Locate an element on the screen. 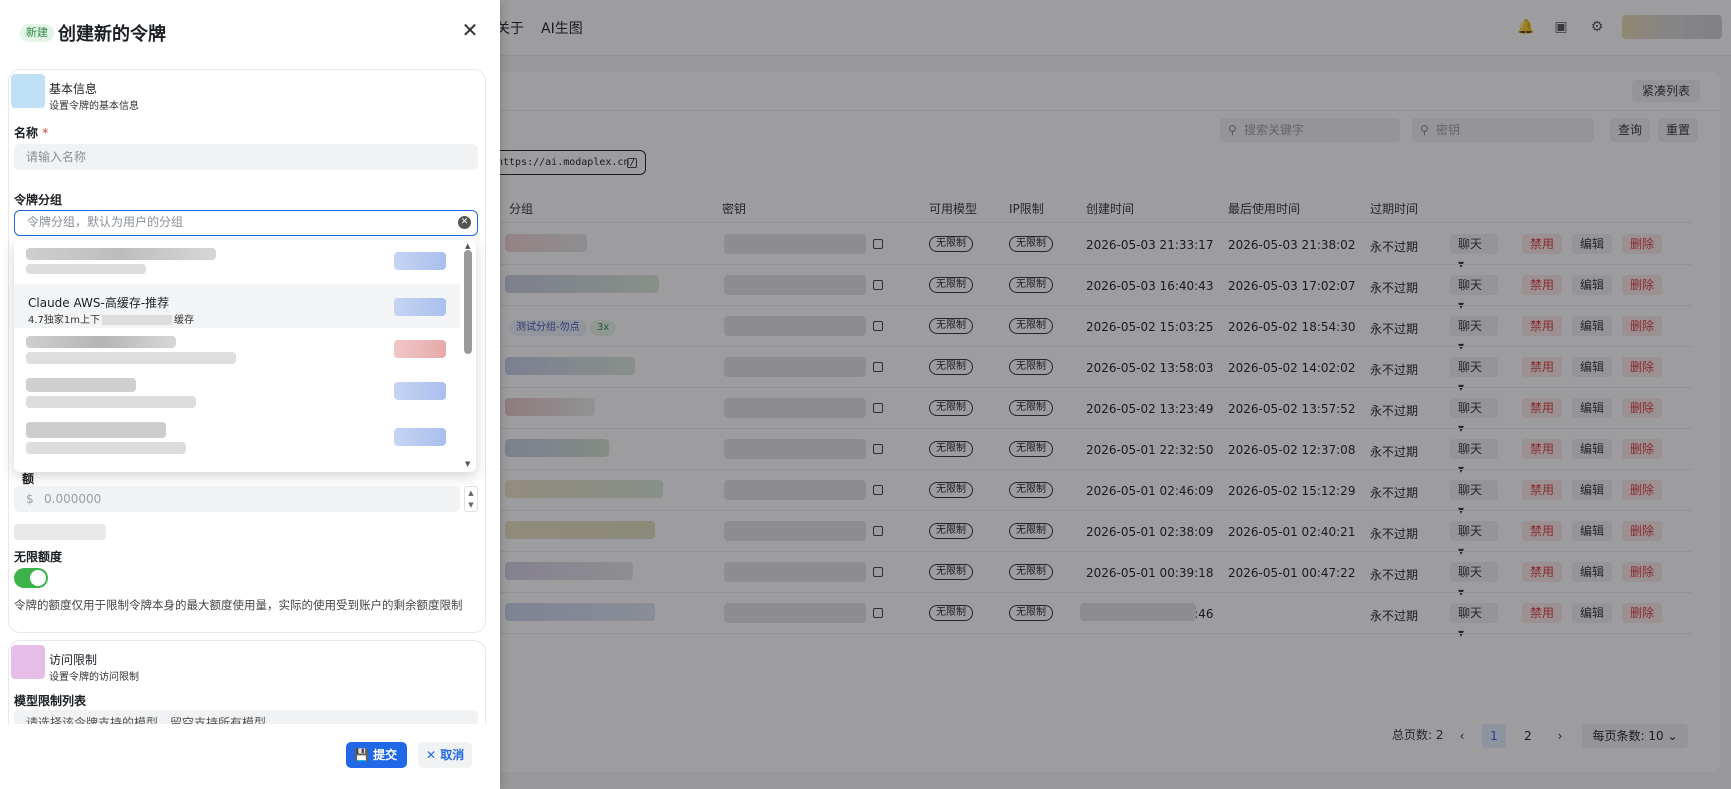 Image resolution: width=1731 pixels, height=789 pixels. model-limit-select: 请选择该令牌支持的模型，留空支持所有模型 is located at coordinates (246, 717).